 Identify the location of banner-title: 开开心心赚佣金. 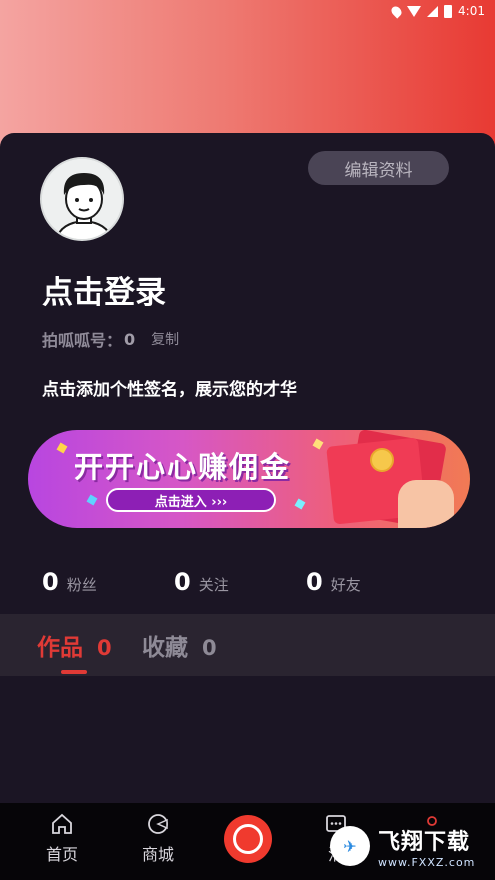
(183, 467).